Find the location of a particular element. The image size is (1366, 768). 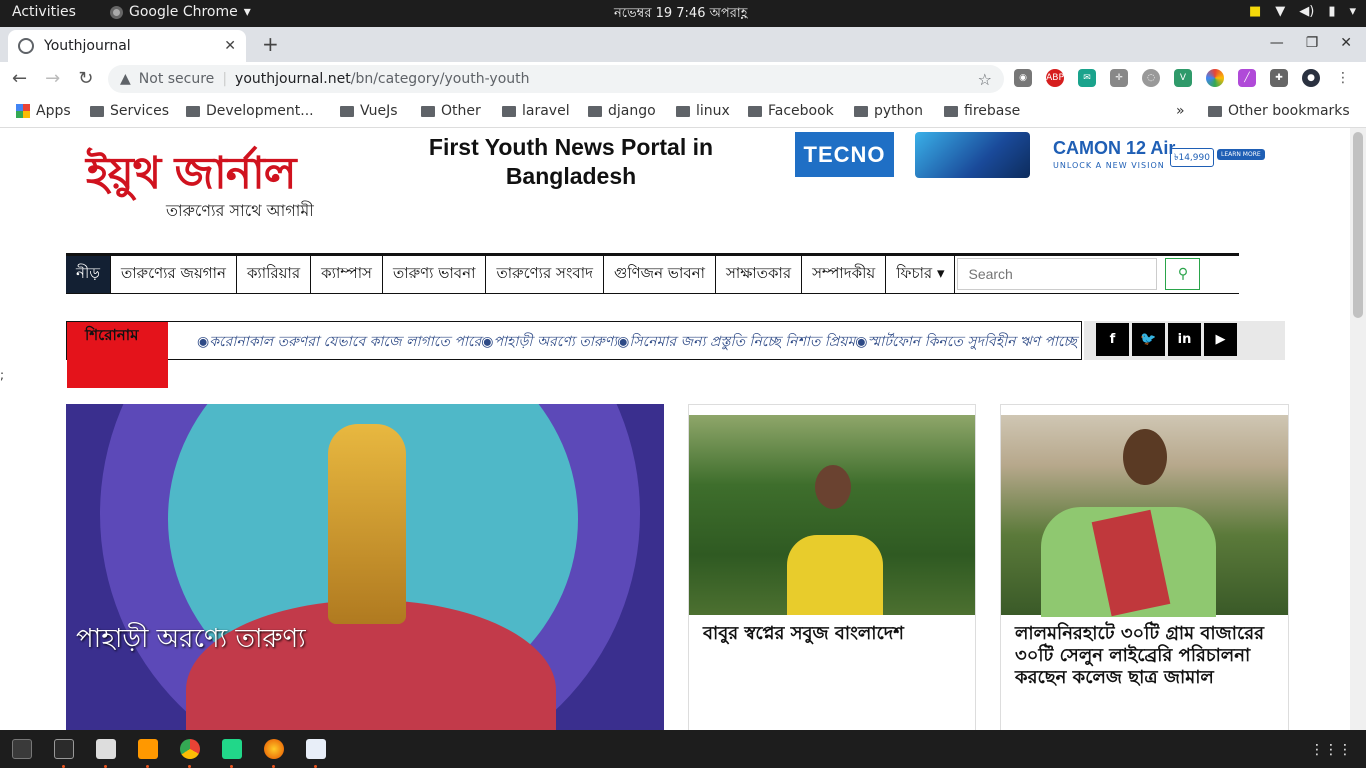

forward-icon: → is located at coordinates (52, 78).